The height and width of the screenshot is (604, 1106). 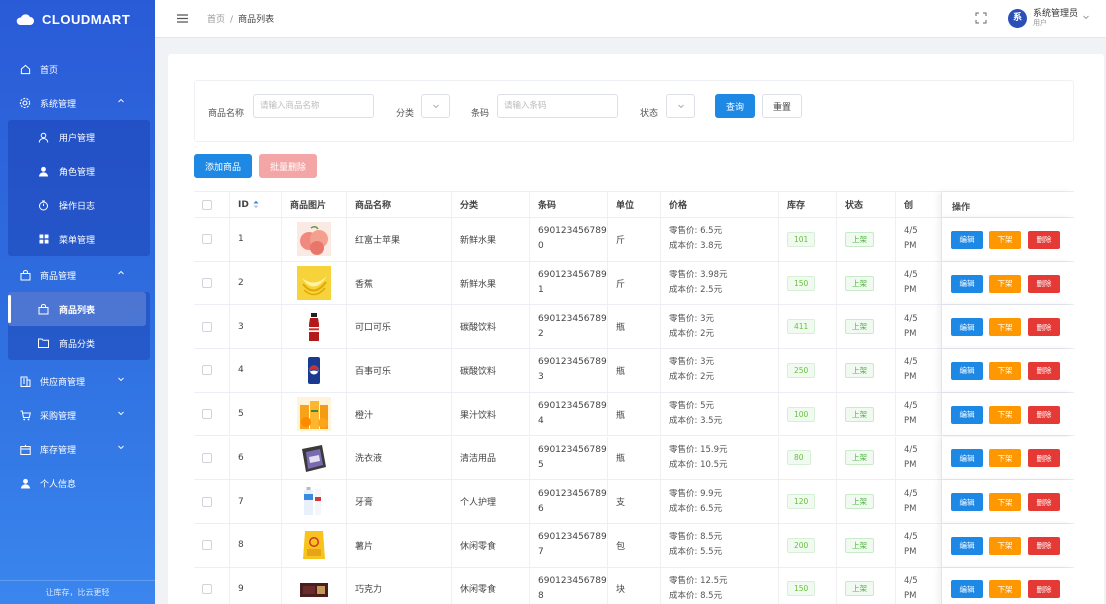 I want to click on cell-price: 零售价: 3.98元 成本价: 2.5元, so click(x=720, y=283).